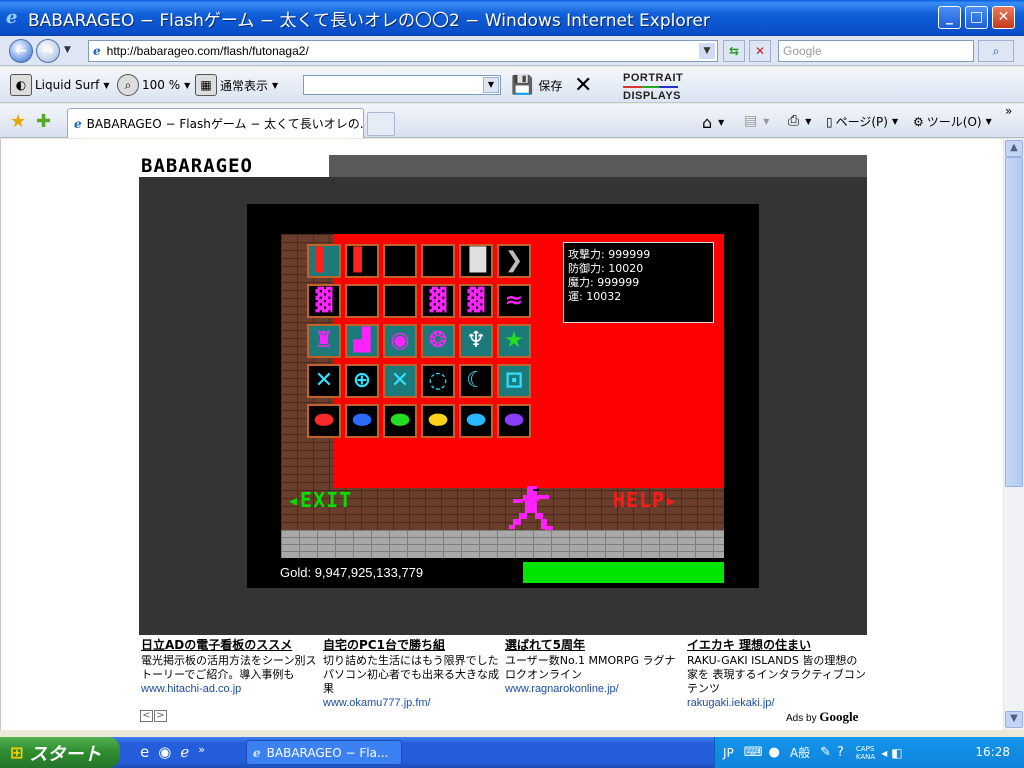  What do you see at coordinates (1014, 322) in the screenshot?
I see `scroll-thumb` at bounding box center [1014, 322].